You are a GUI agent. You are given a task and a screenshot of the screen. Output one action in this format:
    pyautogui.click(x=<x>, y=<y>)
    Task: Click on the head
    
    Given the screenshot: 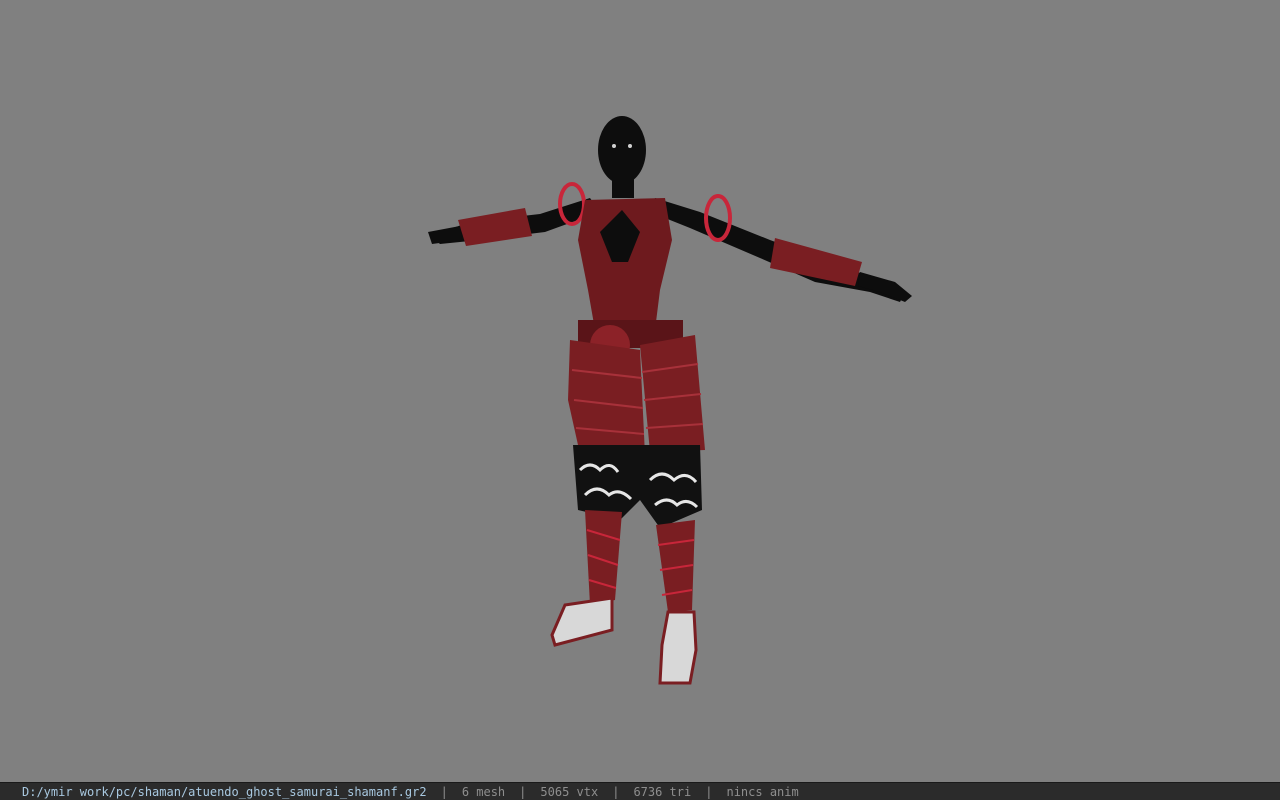 What is the action you would take?
    pyautogui.click(x=622, y=150)
    